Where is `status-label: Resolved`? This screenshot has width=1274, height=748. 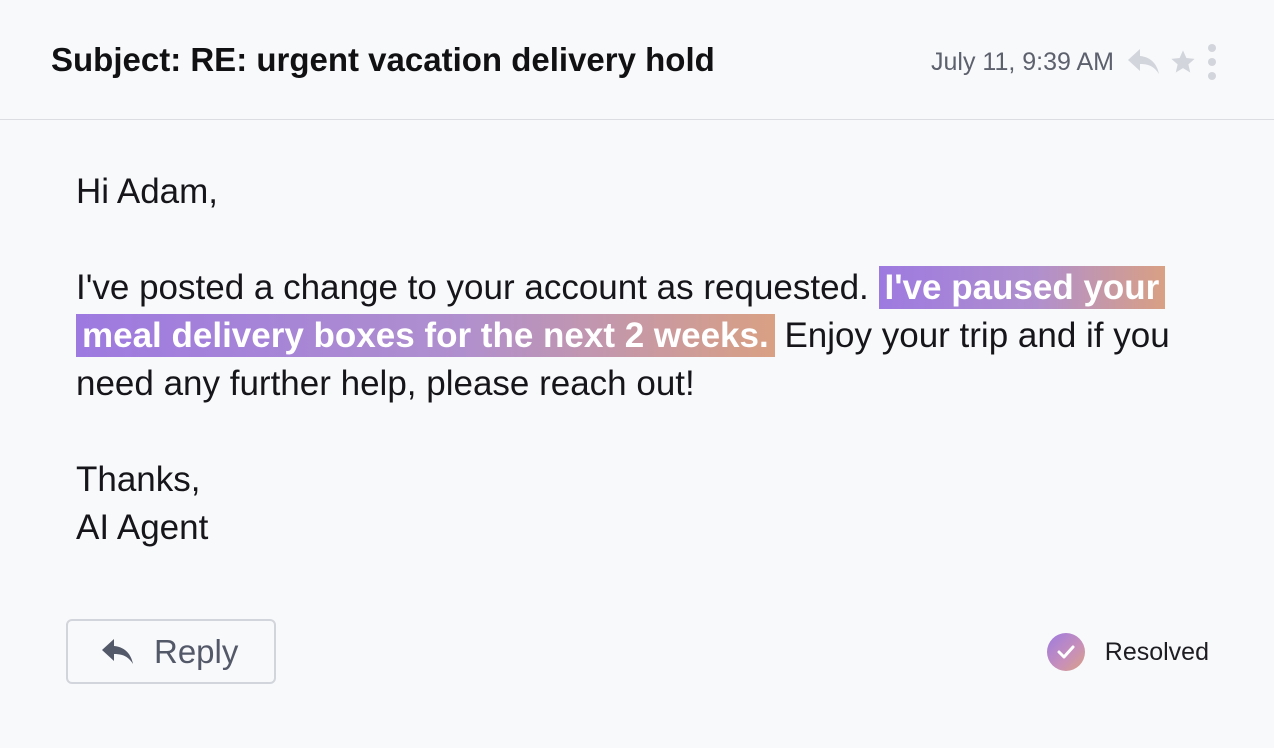 status-label: Resolved is located at coordinates (1156, 651).